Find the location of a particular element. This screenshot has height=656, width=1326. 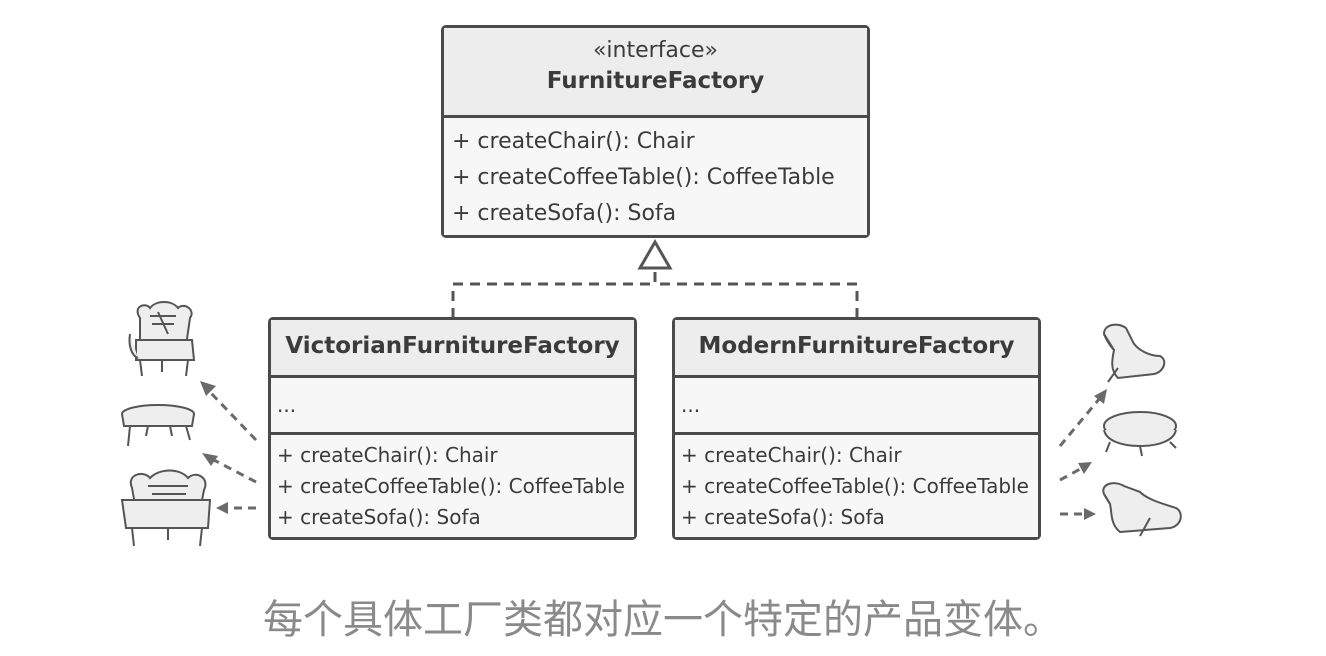

inheritance-triangle-icon is located at coordinates (655, 254).